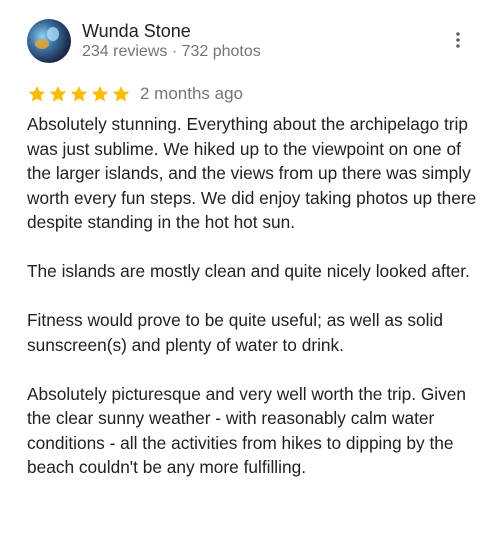 The width and height of the screenshot is (492, 545). Describe the element at coordinates (135, 94) in the screenshot. I see `rating-row: 2 months ago` at that location.